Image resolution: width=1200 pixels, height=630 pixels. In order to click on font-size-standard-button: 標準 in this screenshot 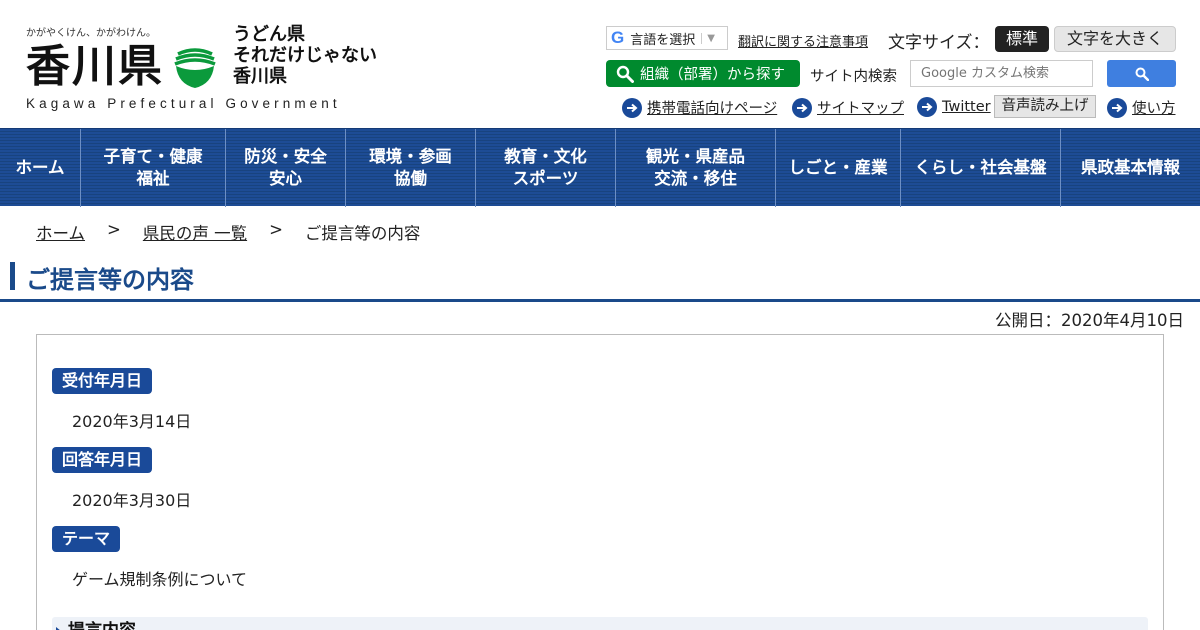, I will do `click(1022, 39)`.